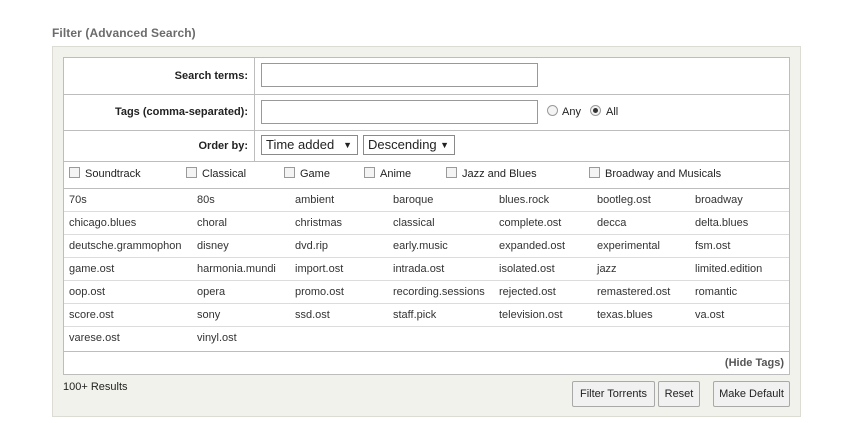  I want to click on tags-row: Tags (comma-separated): Any All, so click(426, 113).